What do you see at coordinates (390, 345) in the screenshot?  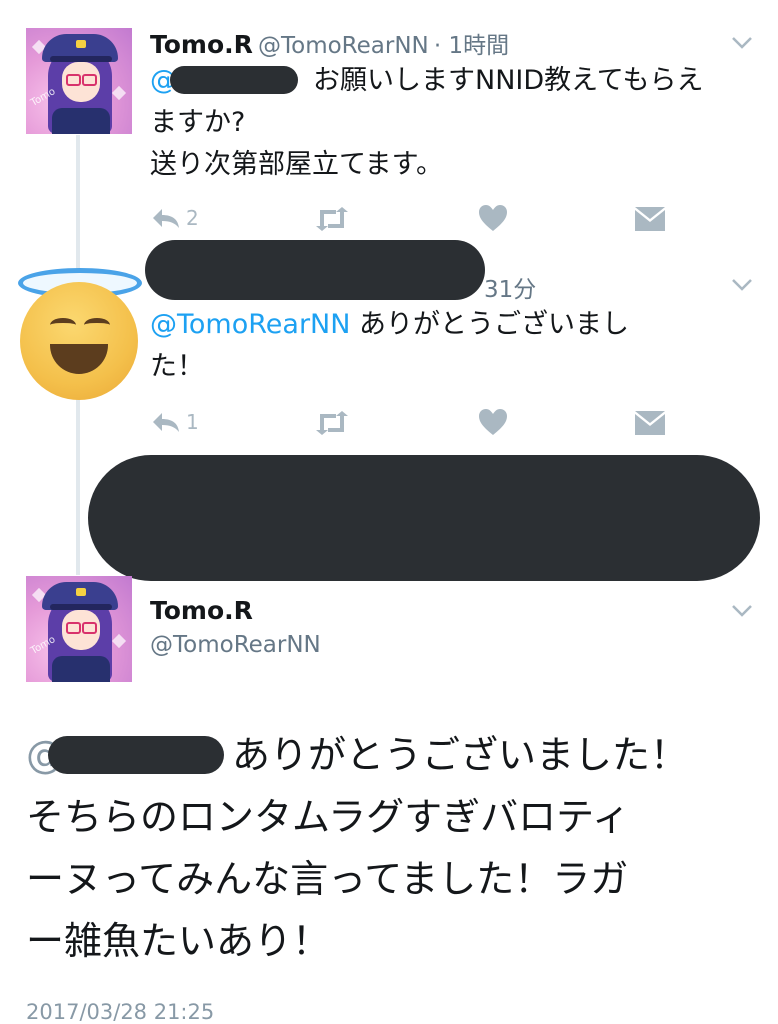 I see `tweet-body: @TomoRearNN ありがとうございまし た！` at bounding box center [390, 345].